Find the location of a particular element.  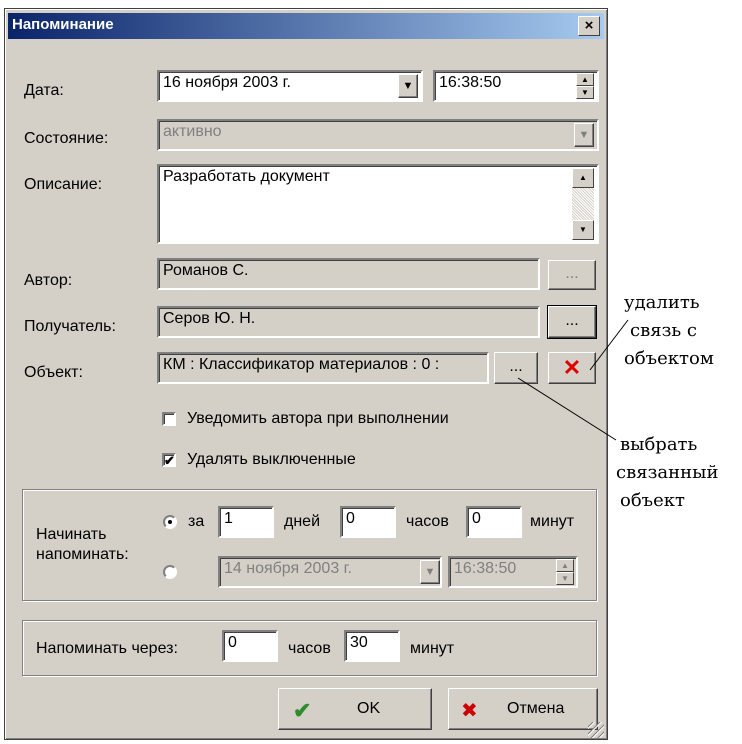

pointer-select-line is located at coordinates (567, 409).